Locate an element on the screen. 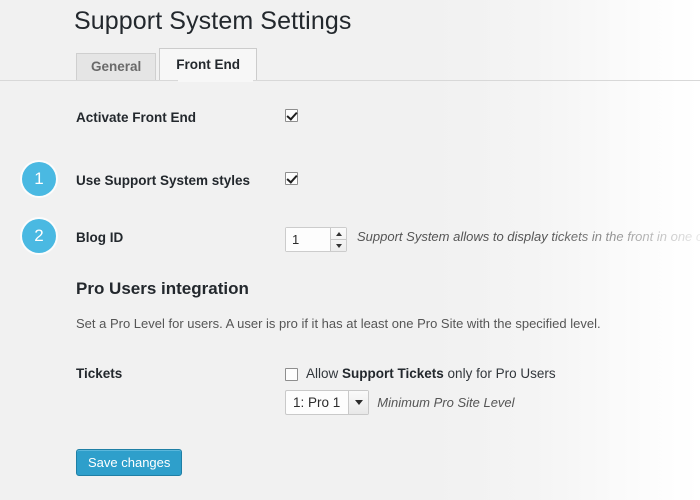 This screenshot has height=500, width=700. stepper-down-icon is located at coordinates (338, 245).